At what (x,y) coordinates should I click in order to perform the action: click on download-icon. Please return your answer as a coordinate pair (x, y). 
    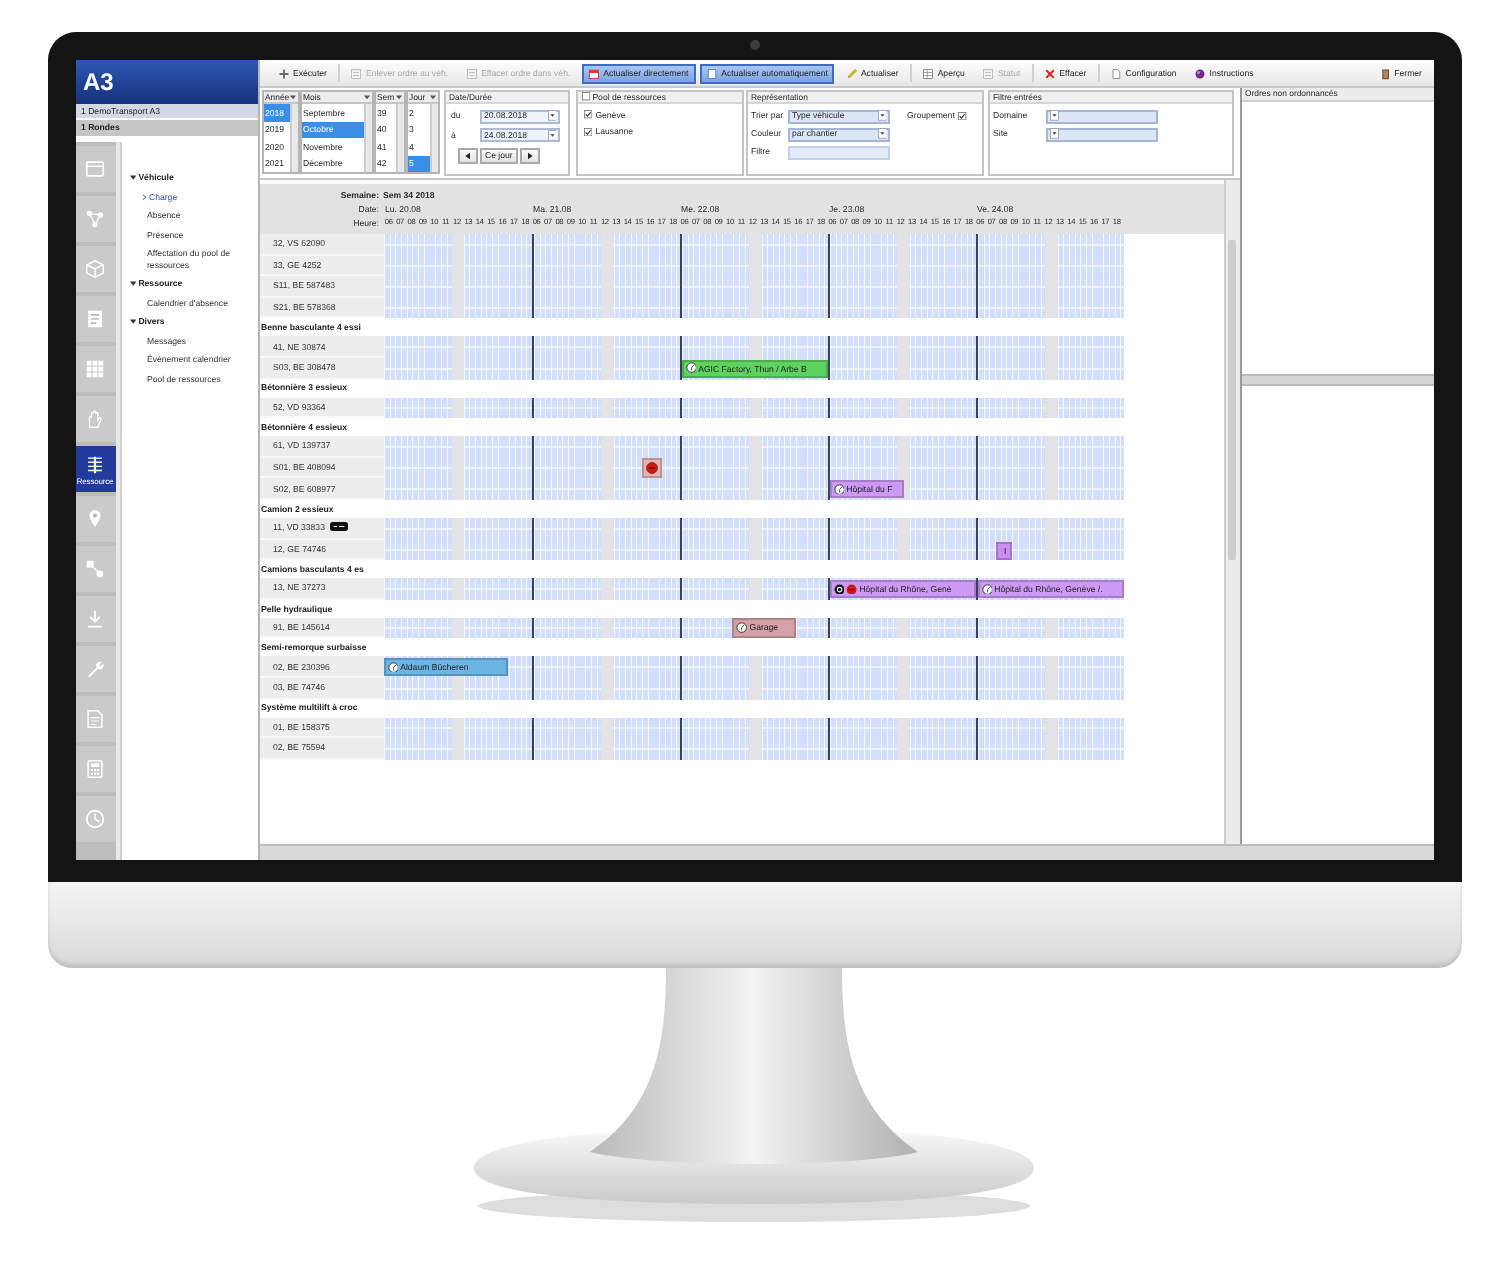
    Looking at the image, I should click on (95, 619).